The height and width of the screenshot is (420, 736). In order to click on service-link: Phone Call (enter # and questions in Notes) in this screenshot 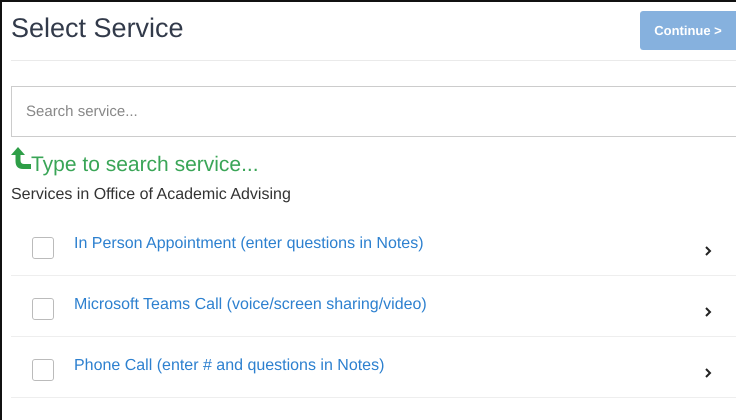, I will do `click(389, 366)`.